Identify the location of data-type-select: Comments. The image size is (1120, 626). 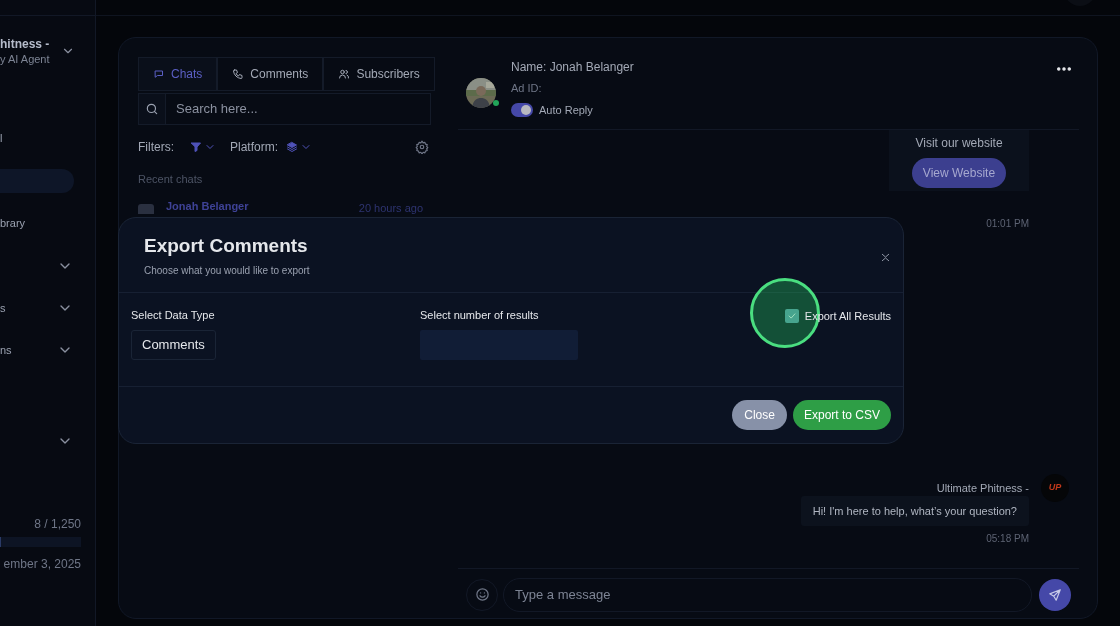
(173, 345).